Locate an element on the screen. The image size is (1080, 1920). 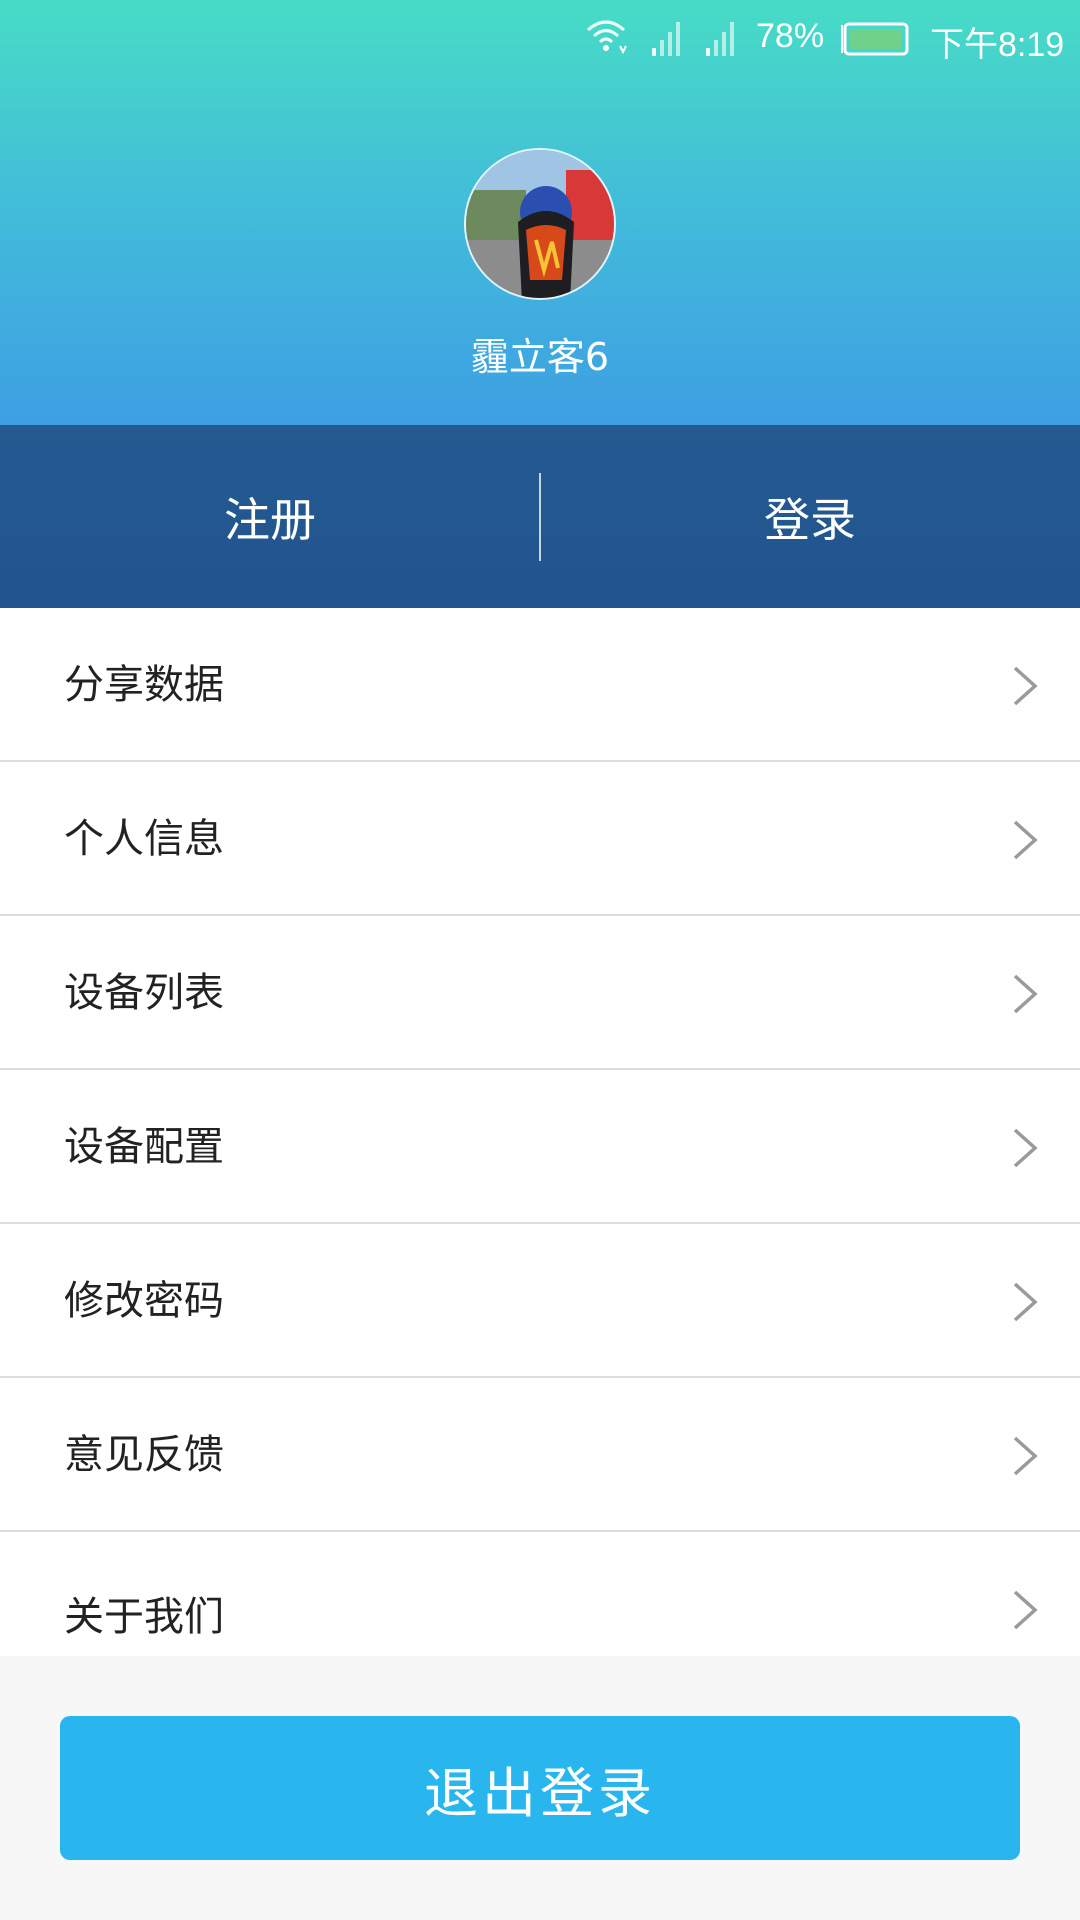
menu-item-label: 分享数据 is located at coordinates (144, 685).